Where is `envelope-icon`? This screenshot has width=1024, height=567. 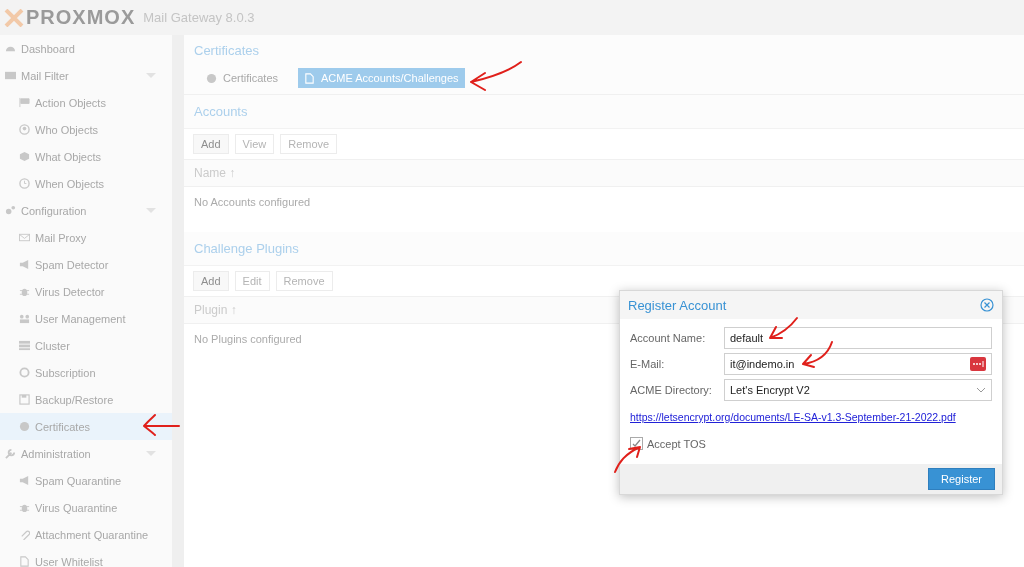 envelope-icon is located at coordinates (10, 75).